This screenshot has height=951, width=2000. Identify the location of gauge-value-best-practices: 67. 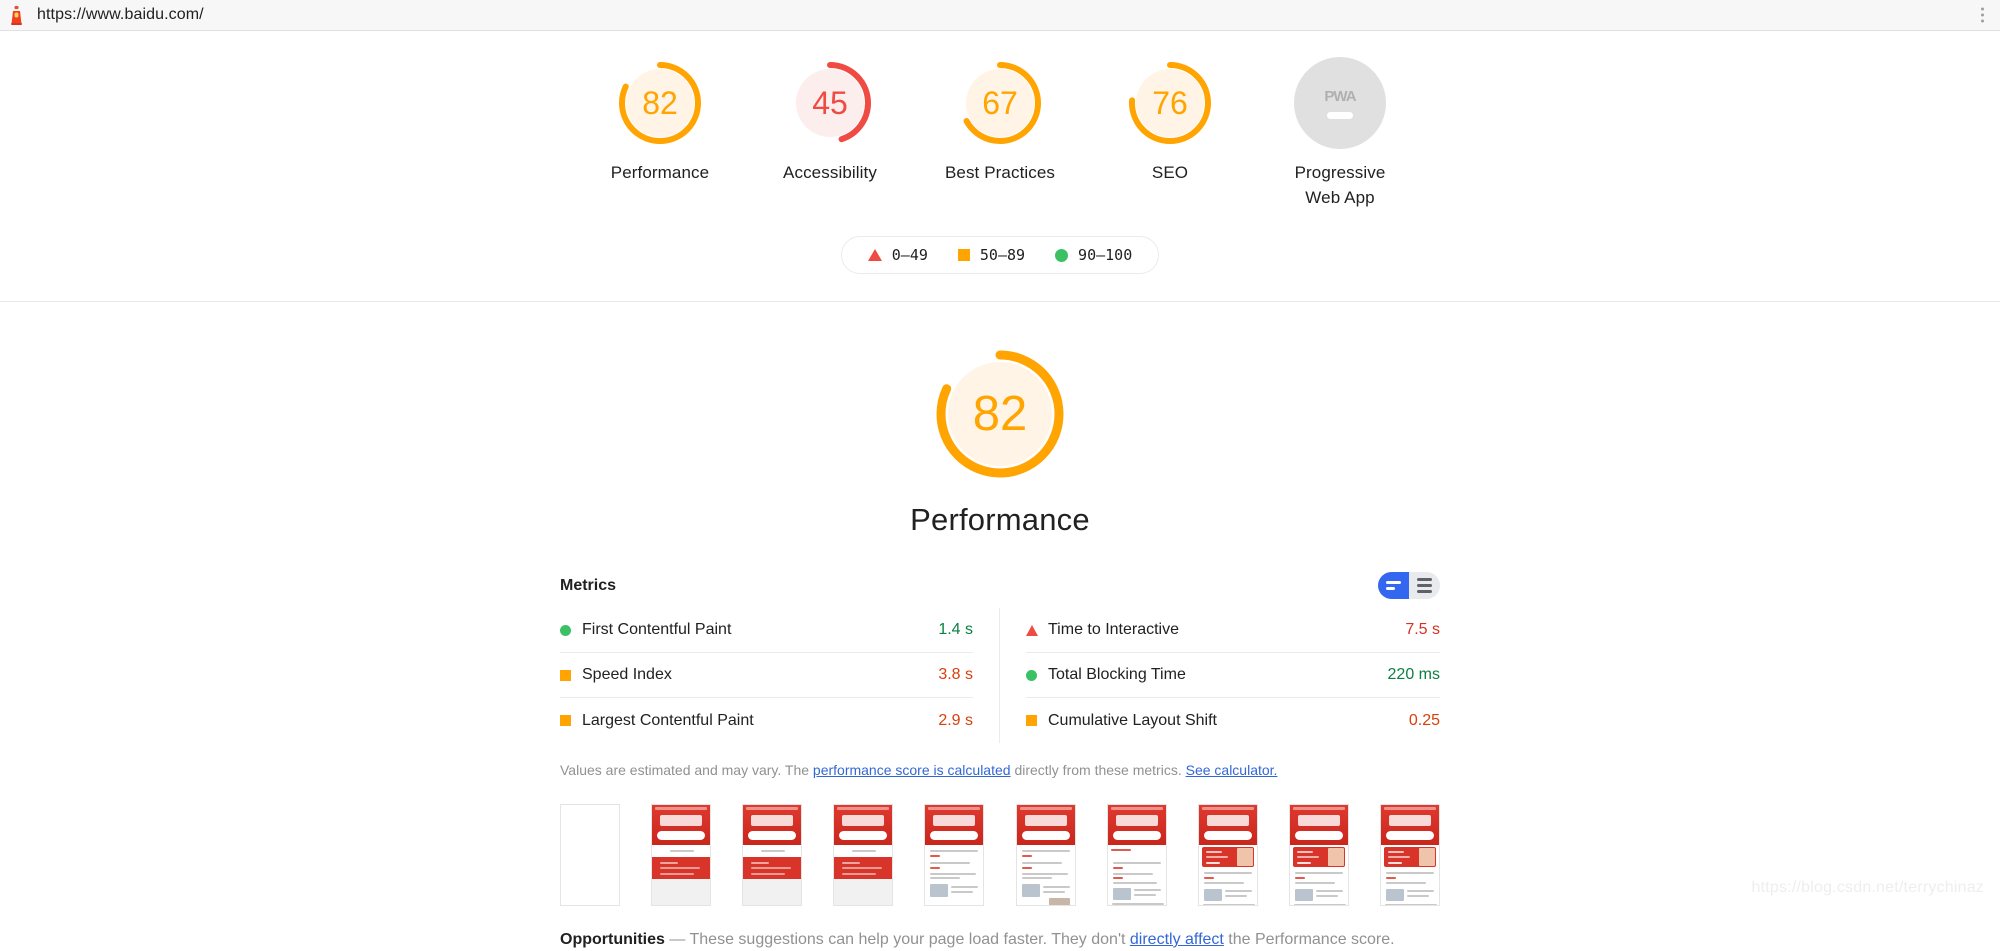
(1000, 103).